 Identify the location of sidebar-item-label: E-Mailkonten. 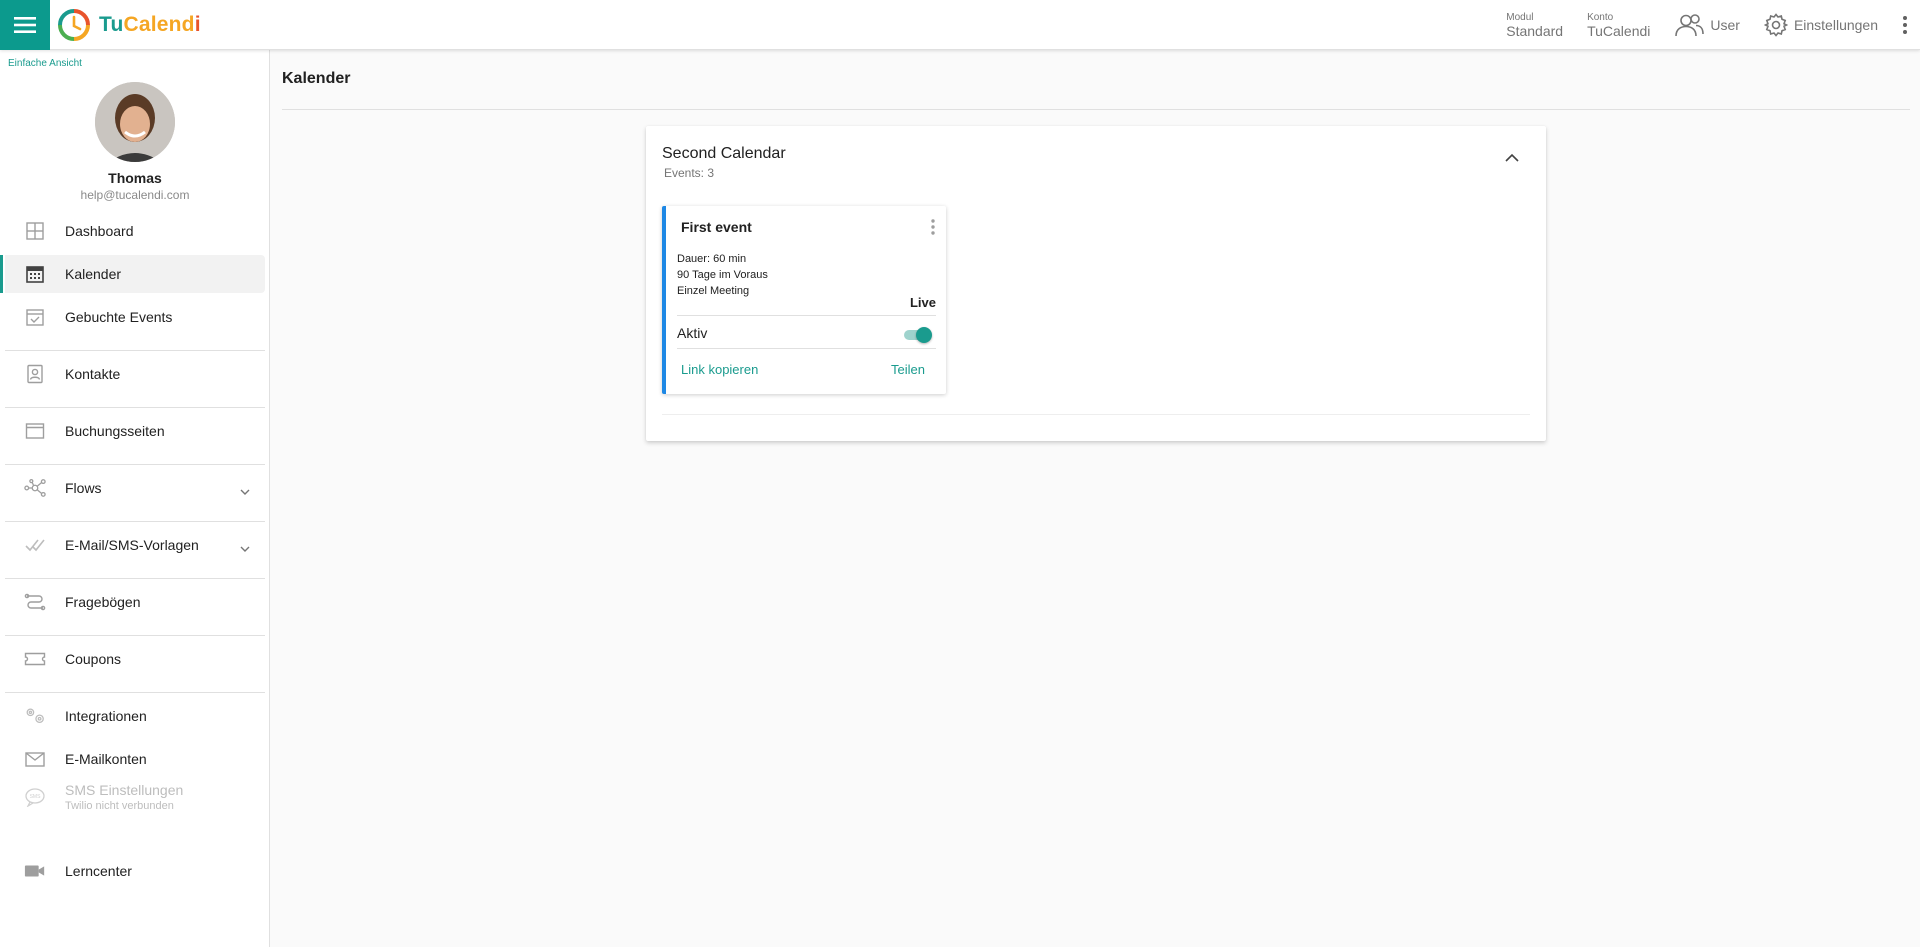
(106, 759).